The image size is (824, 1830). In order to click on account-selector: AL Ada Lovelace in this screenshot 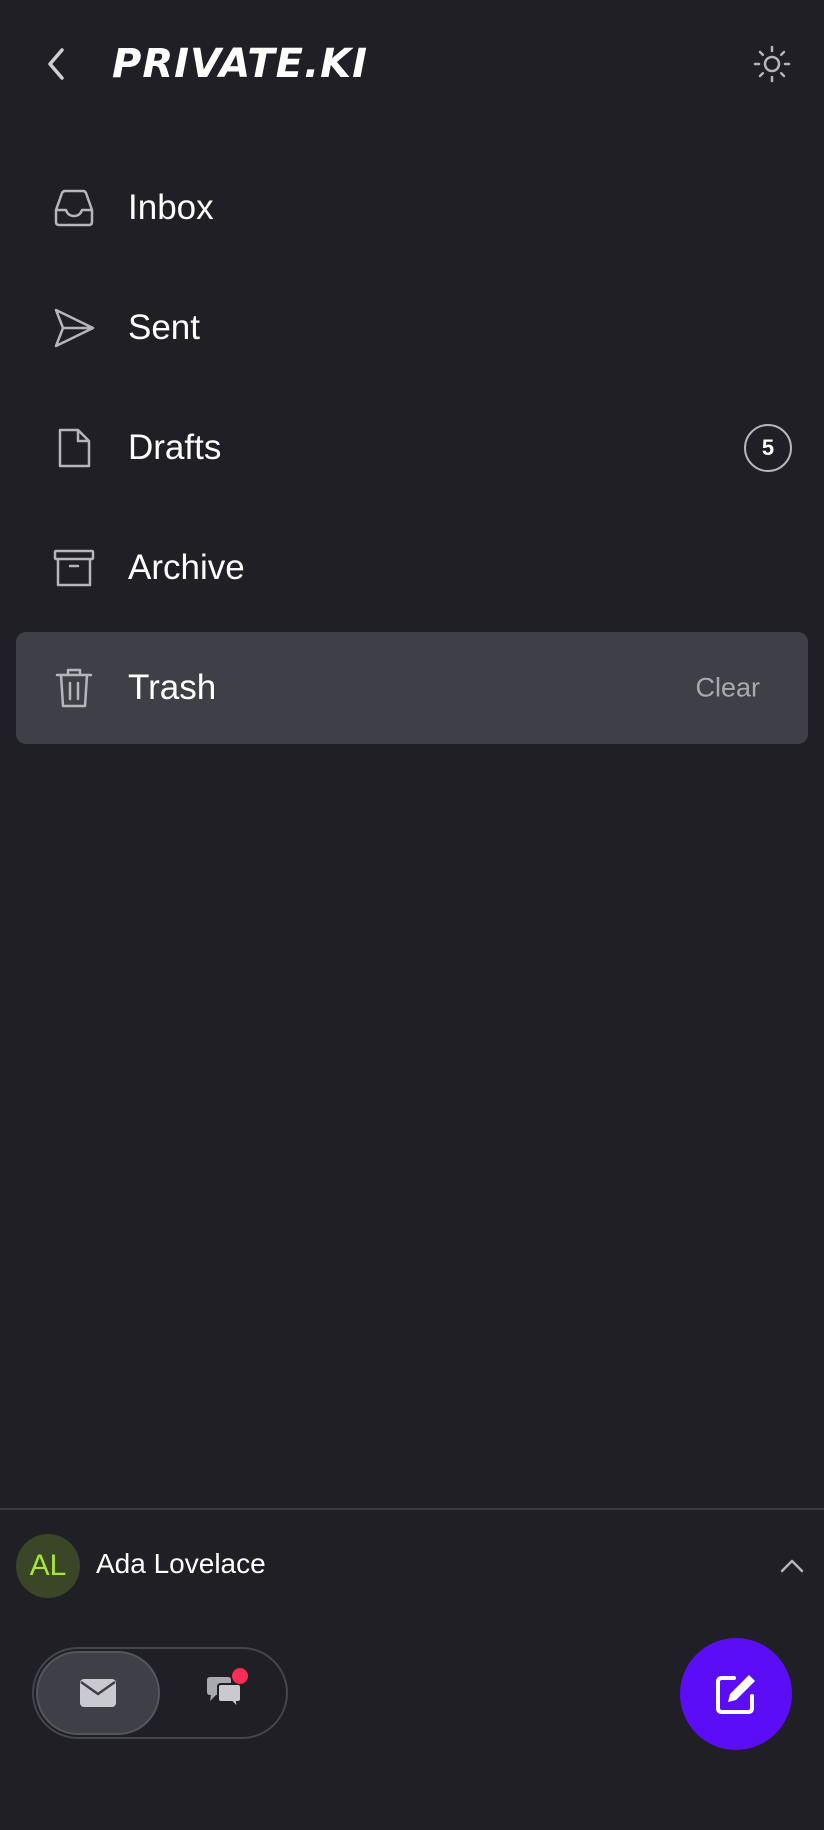, I will do `click(412, 1566)`.